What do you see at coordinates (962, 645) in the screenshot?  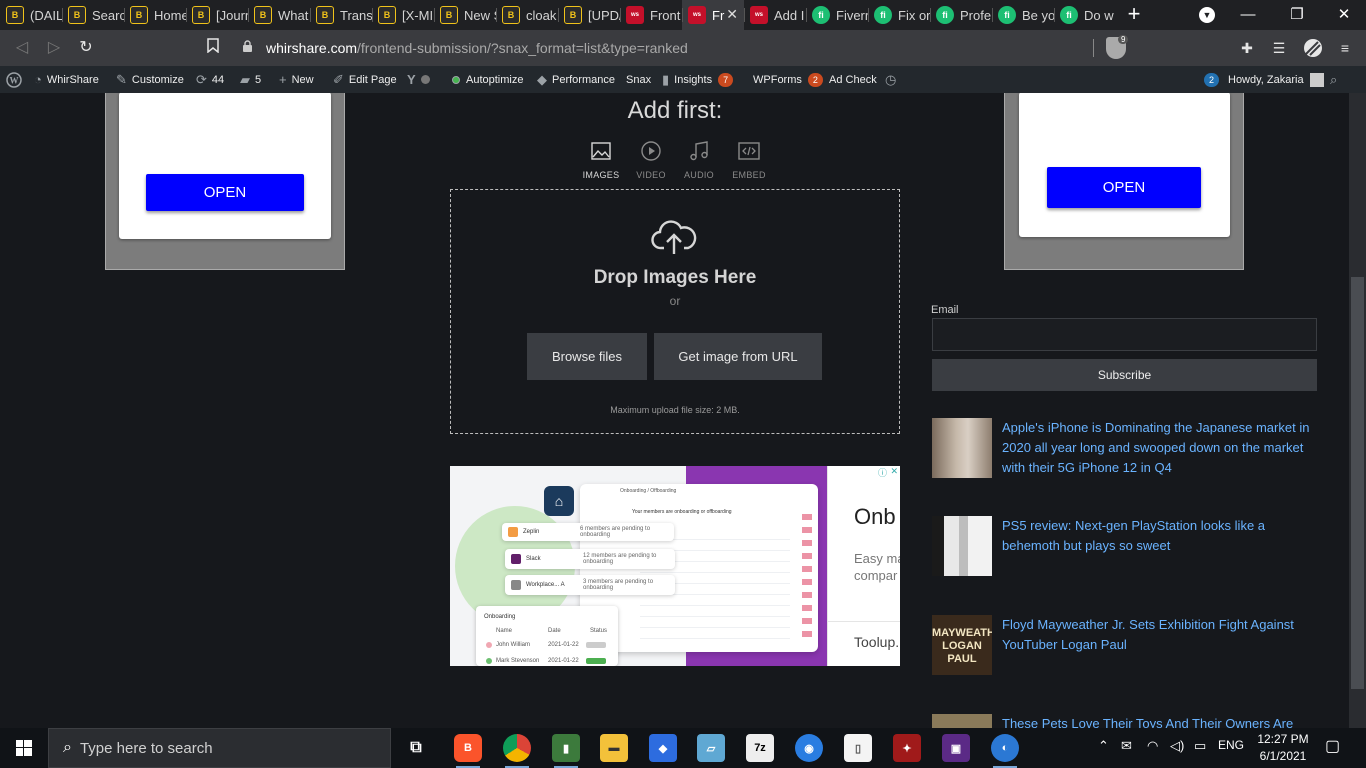 I see `post-thumbnail: MAYWEATHER LOGAN PAUL` at bounding box center [962, 645].